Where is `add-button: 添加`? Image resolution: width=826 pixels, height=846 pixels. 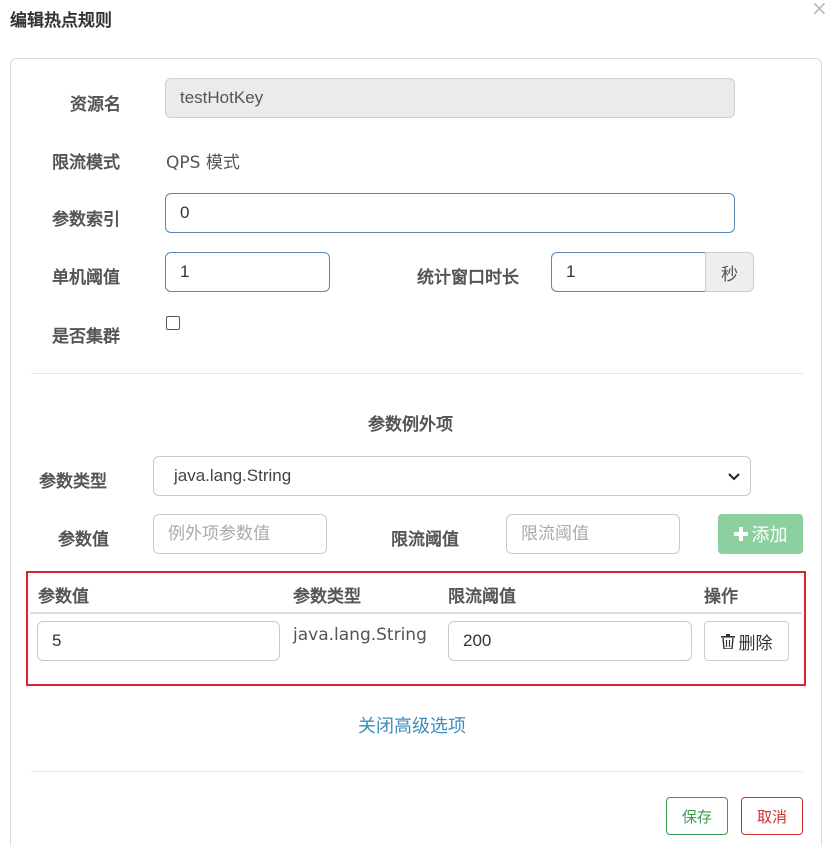 add-button: 添加 is located at coordinates (760, 534).